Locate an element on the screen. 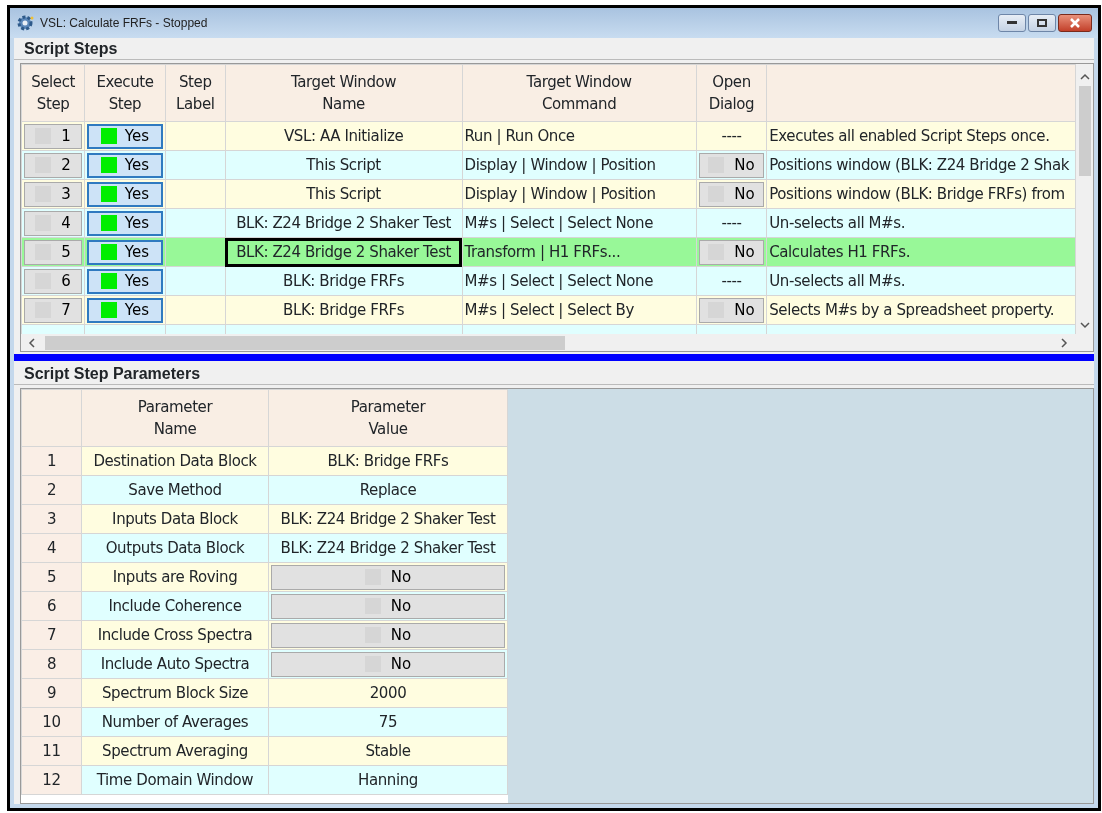 This screenshot has width=1102, height=813. table-cell: Replace is located at coordinates (388, 490).